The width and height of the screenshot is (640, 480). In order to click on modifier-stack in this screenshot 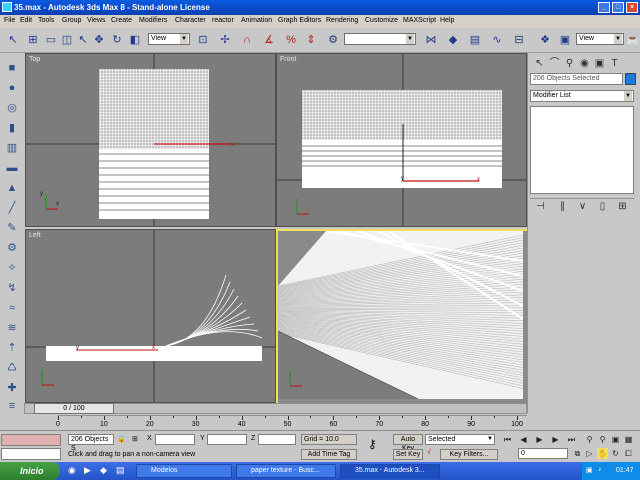, I will do `click(582, 150)`.